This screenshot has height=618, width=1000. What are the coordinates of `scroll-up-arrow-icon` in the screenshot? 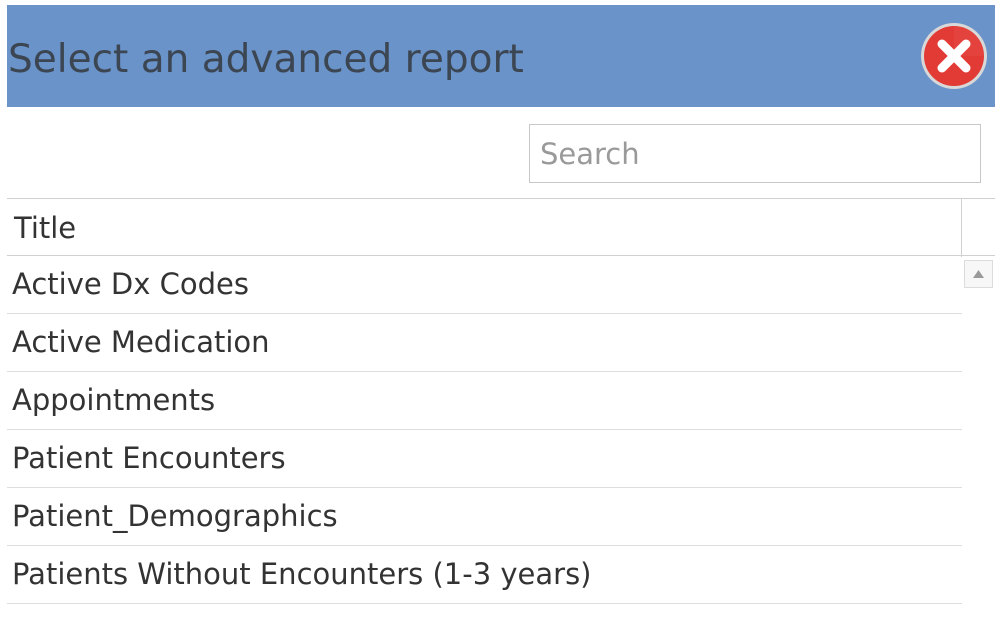 It's located at (978, 274).